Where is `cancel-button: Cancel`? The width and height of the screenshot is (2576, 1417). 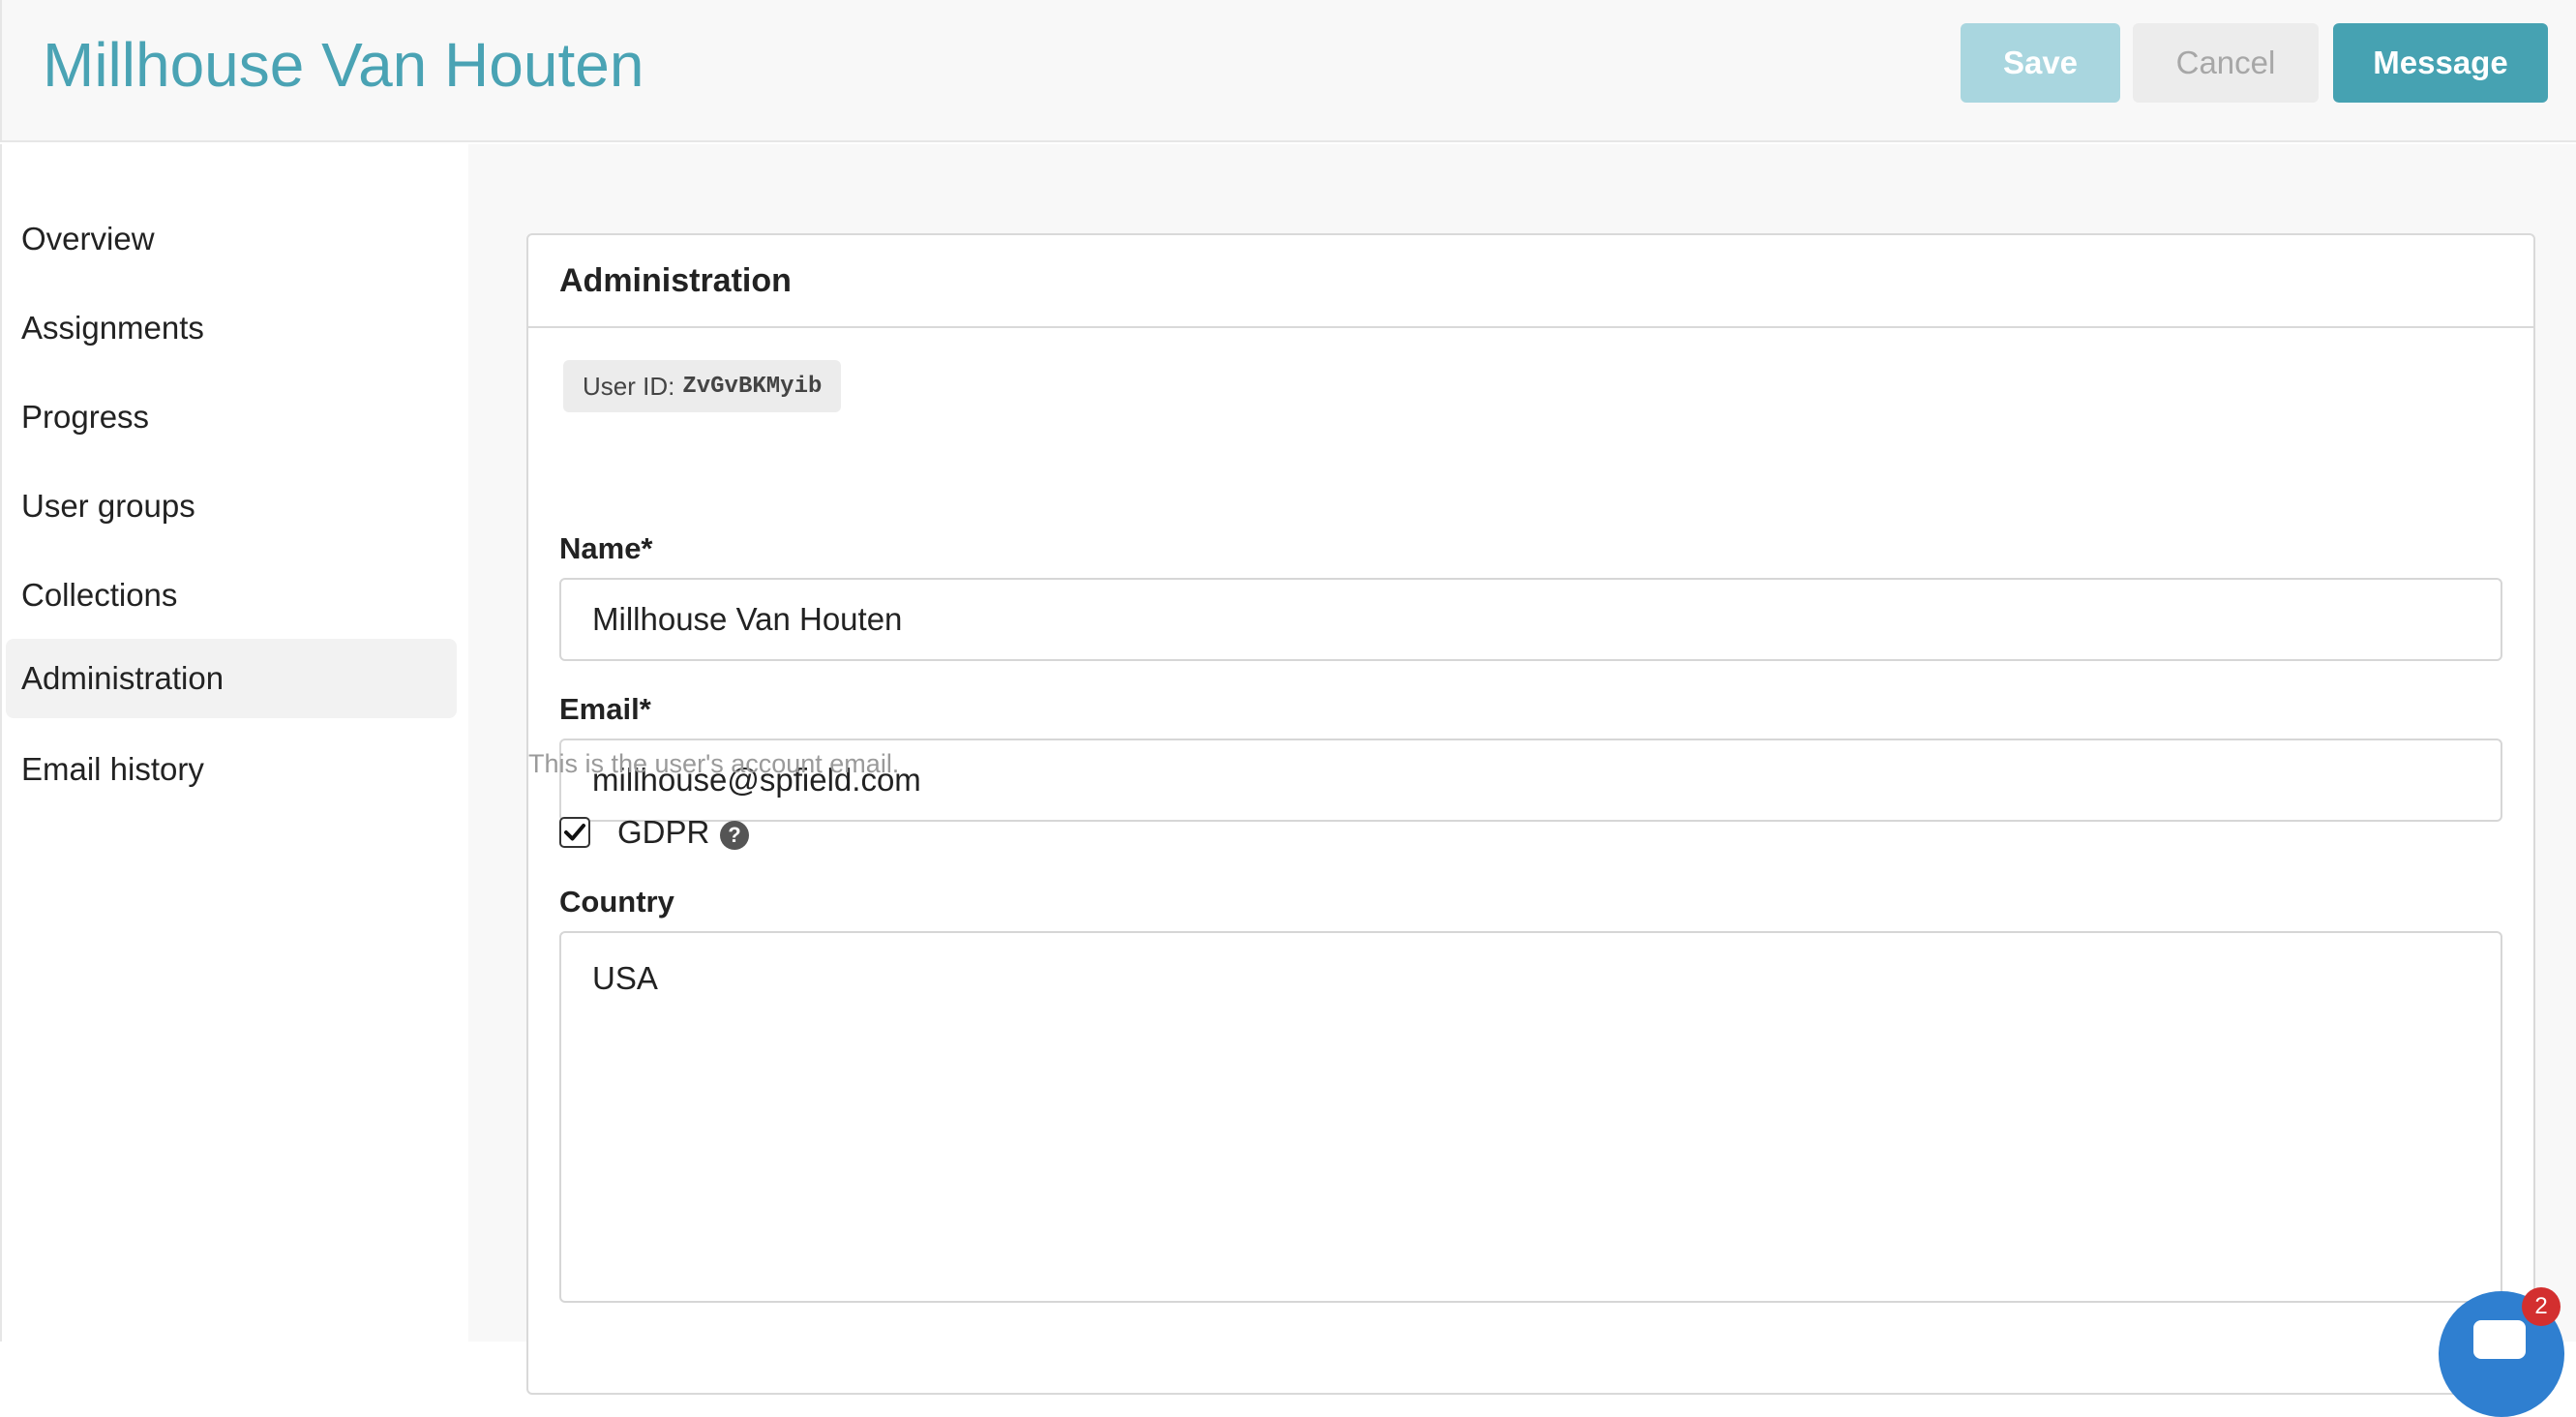
cancel-button: Cancel is located at coordinates (2226, 63).